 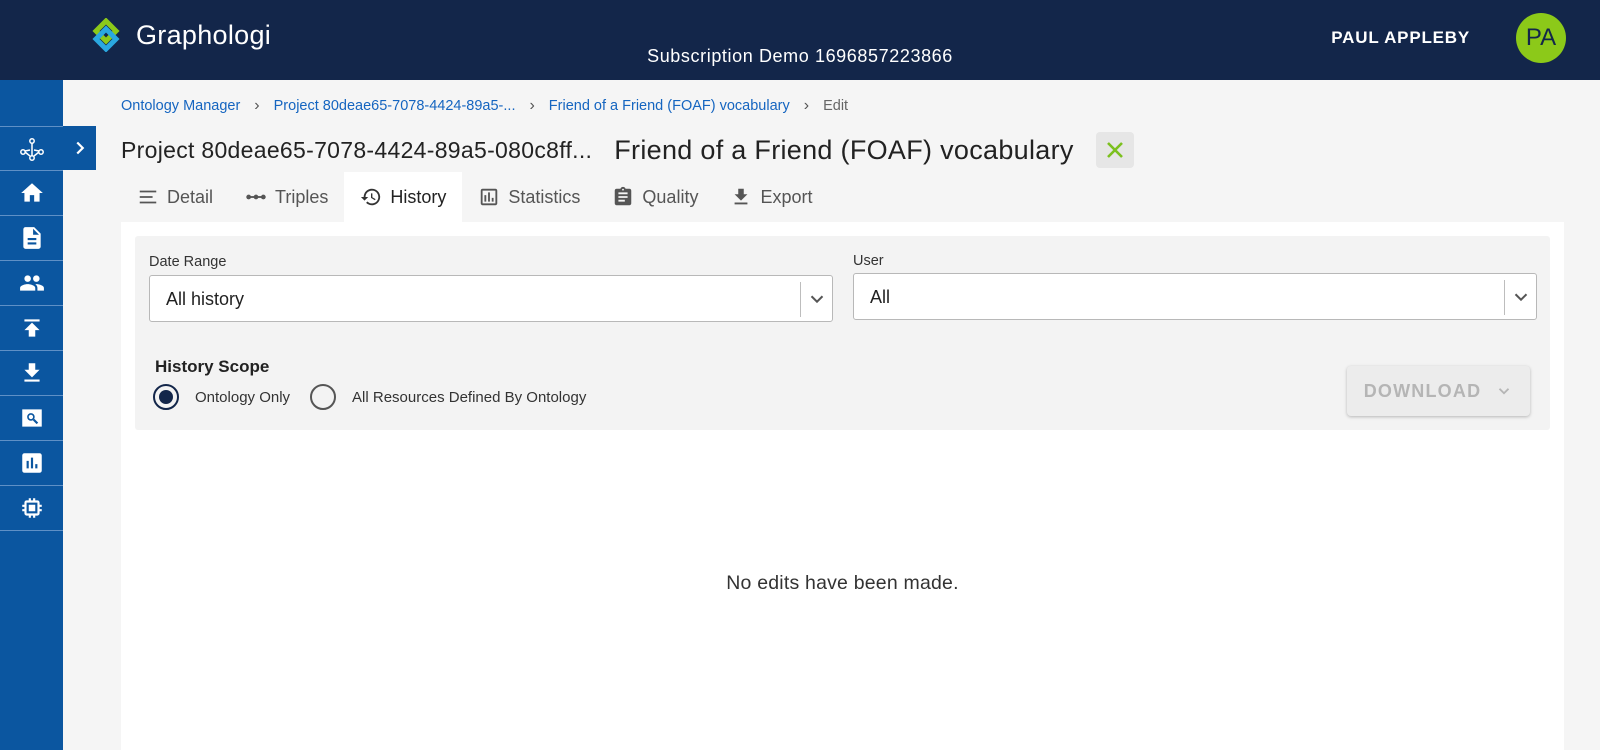 What do you see at coordinates (180, 106) in the screenshot?
I see `breadcrumb-ontology-manager: Ontology Manager` at bounding box center [180, 106].